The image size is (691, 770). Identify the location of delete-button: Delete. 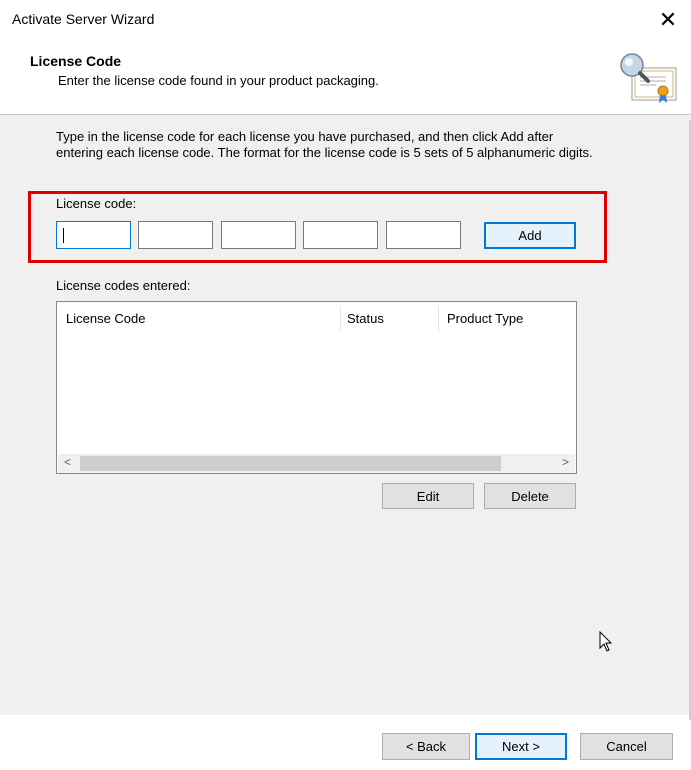
(530, 496).